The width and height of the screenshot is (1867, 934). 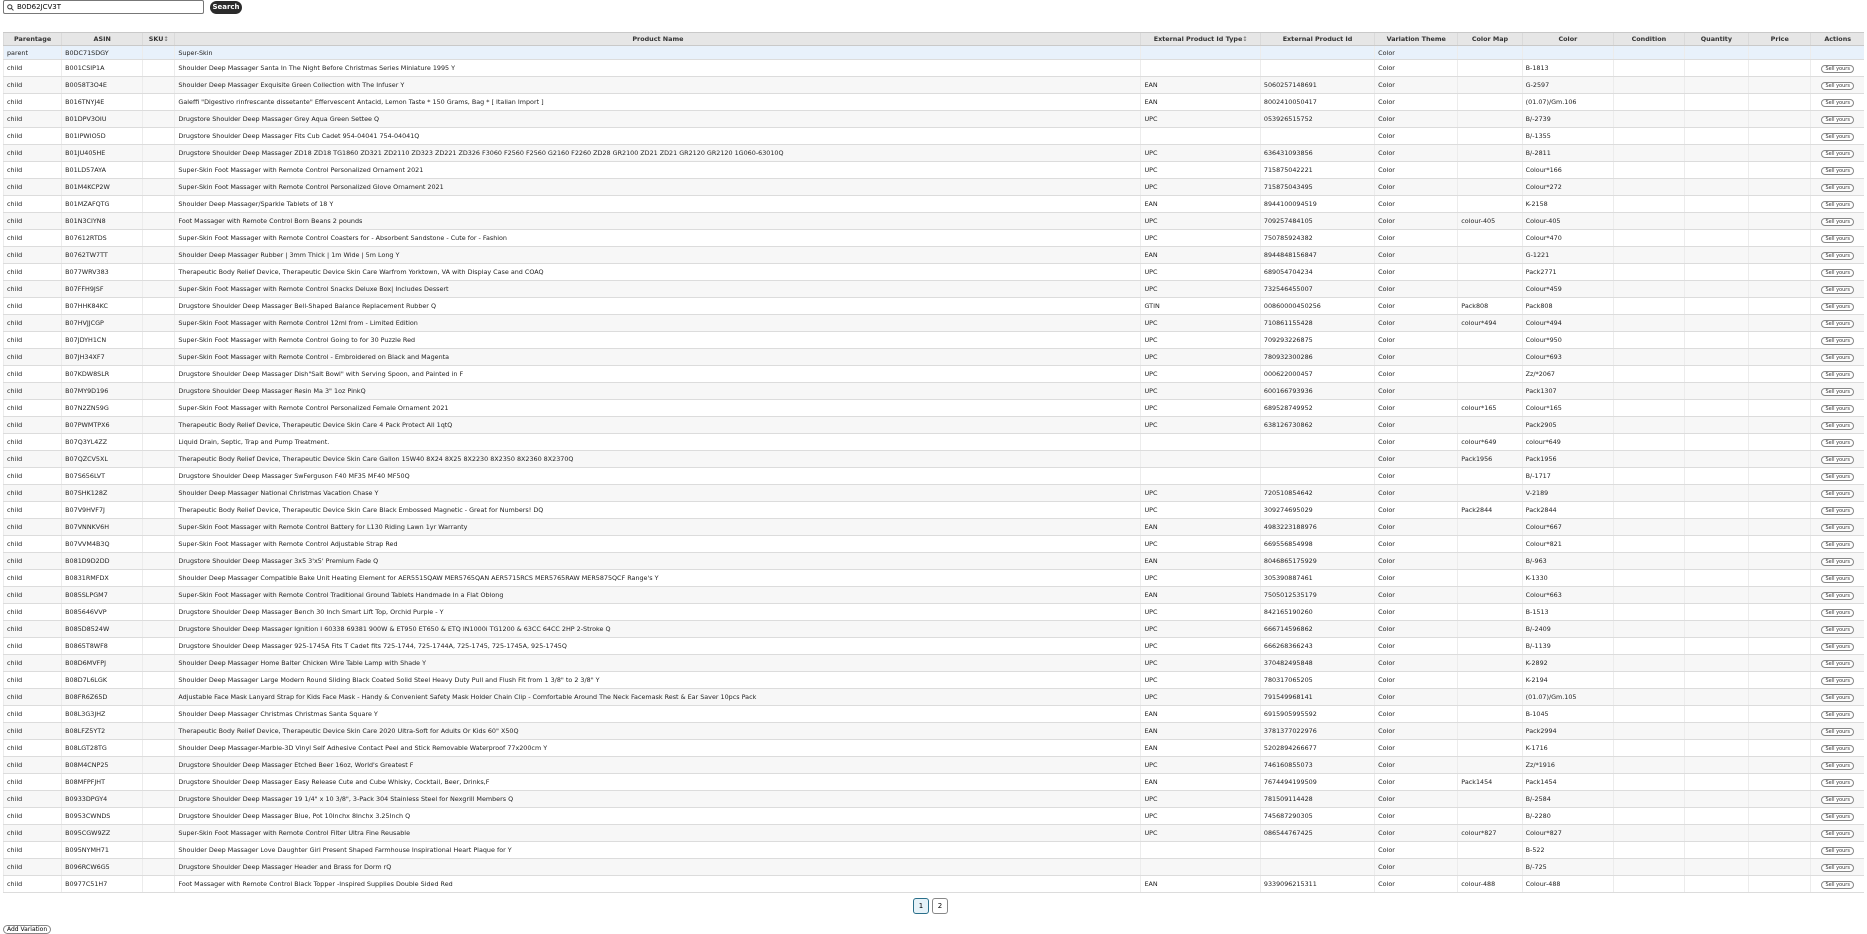 What do you see at coordinates (1244, 39) in the screenshot?
I see `sort-icon: ↕` at bounding box center [1244, 39].